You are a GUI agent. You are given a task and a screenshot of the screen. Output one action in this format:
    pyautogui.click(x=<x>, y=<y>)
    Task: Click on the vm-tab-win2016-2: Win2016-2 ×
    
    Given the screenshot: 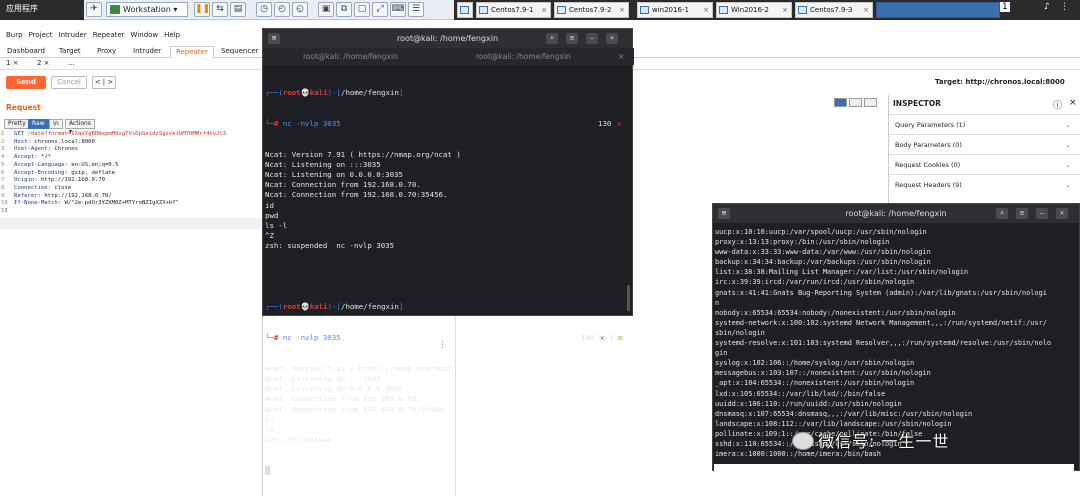 What is the action you would take?
    pyautogui.click(x=754, y=10)
    